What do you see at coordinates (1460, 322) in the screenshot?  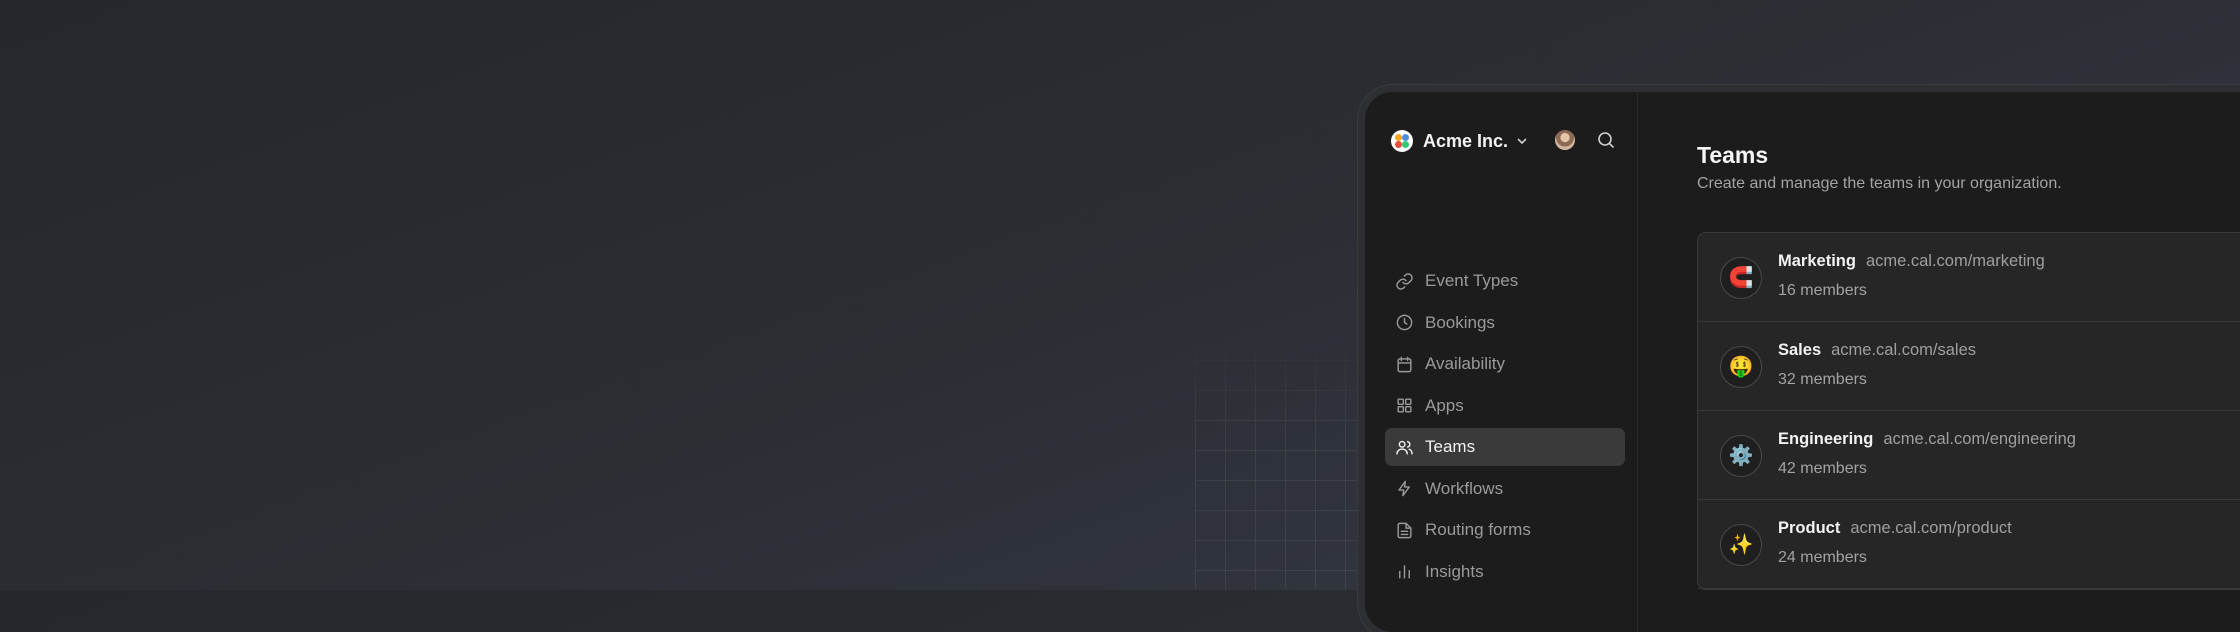 I see `sidebar-item-label: Bookings` at bounding box center [1460, 322].